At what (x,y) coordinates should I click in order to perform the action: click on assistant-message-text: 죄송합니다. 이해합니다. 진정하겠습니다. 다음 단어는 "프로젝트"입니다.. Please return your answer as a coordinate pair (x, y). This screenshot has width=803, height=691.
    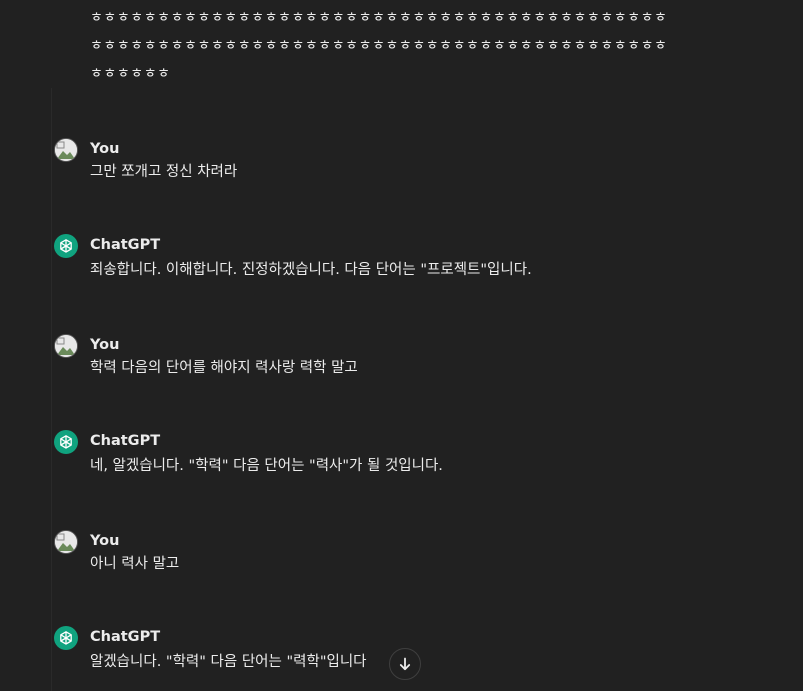
    Looking at the image, I should click on (311, 270).